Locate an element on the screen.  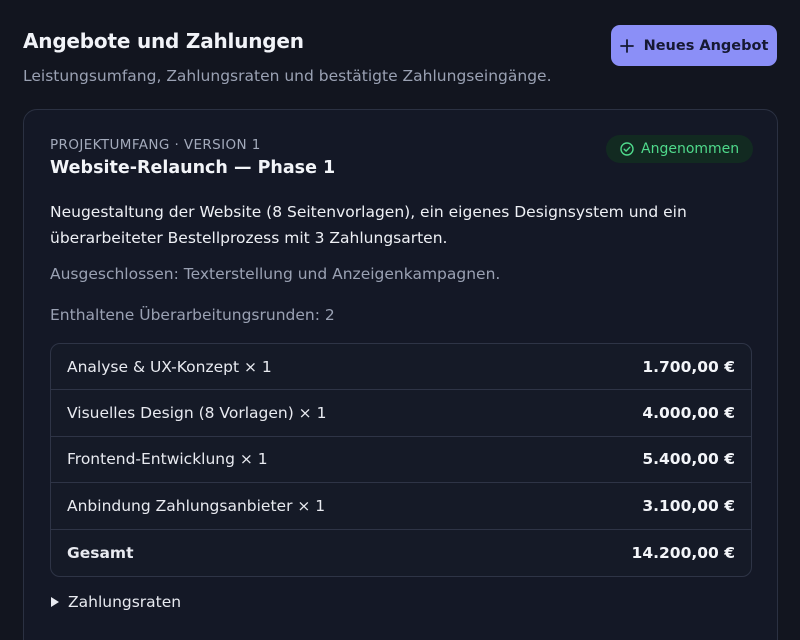
status-badge: Angenommen is located at coordinates (680, 149).